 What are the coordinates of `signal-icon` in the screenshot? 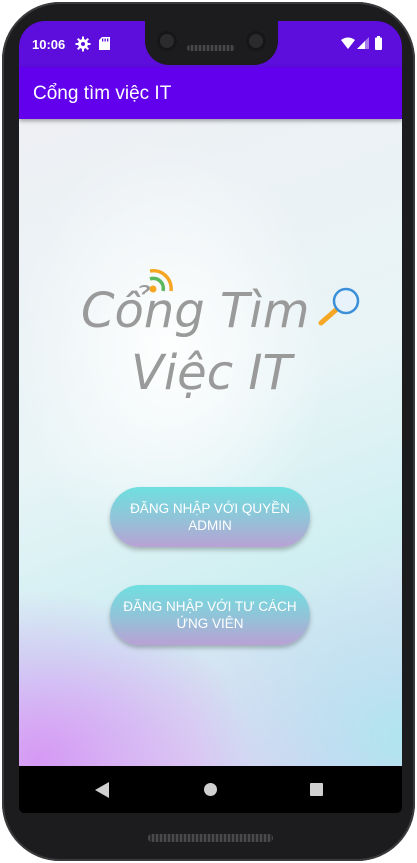 It's located at (363, 43).